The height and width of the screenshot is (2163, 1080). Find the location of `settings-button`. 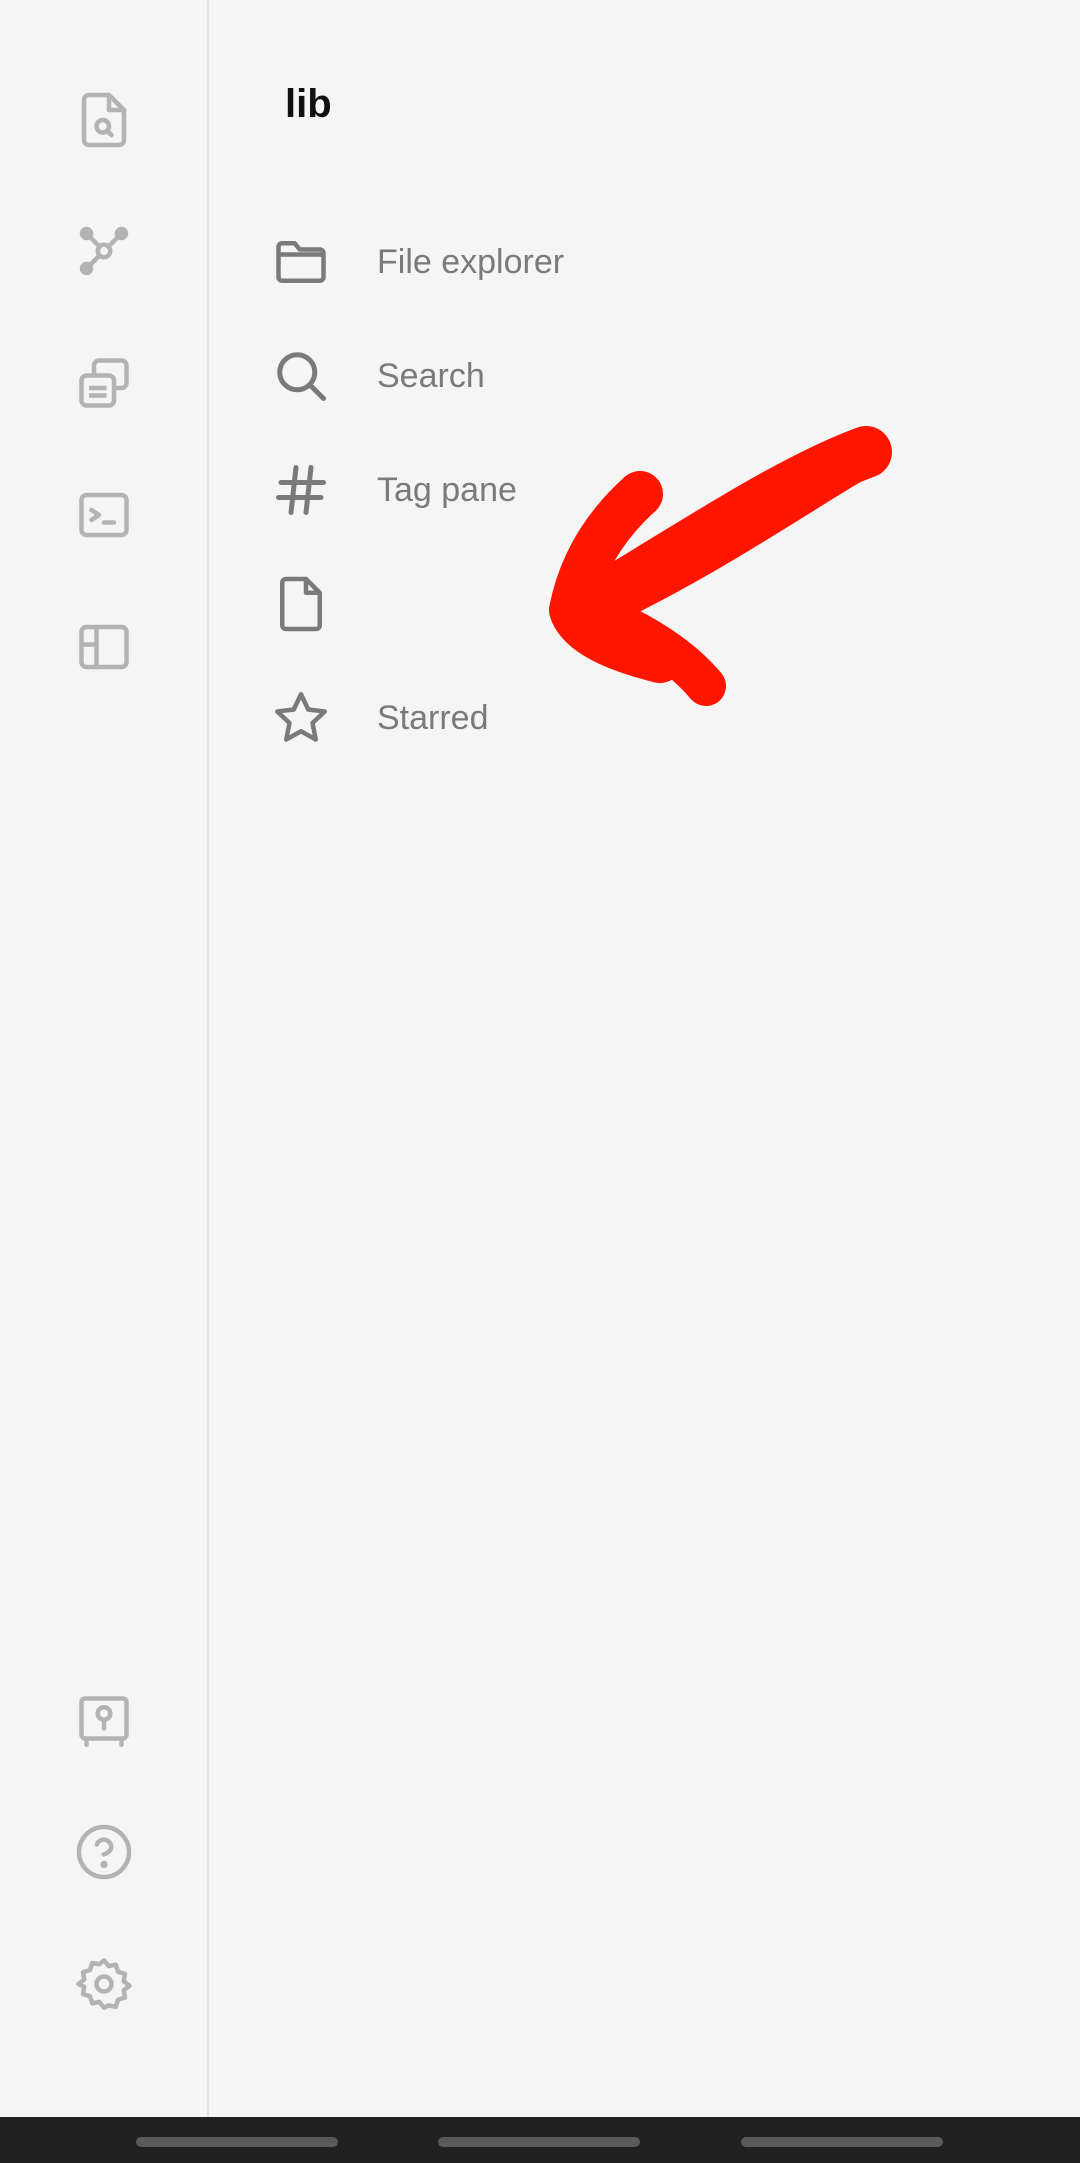

settings-button is located at coordinates (104, 1984).